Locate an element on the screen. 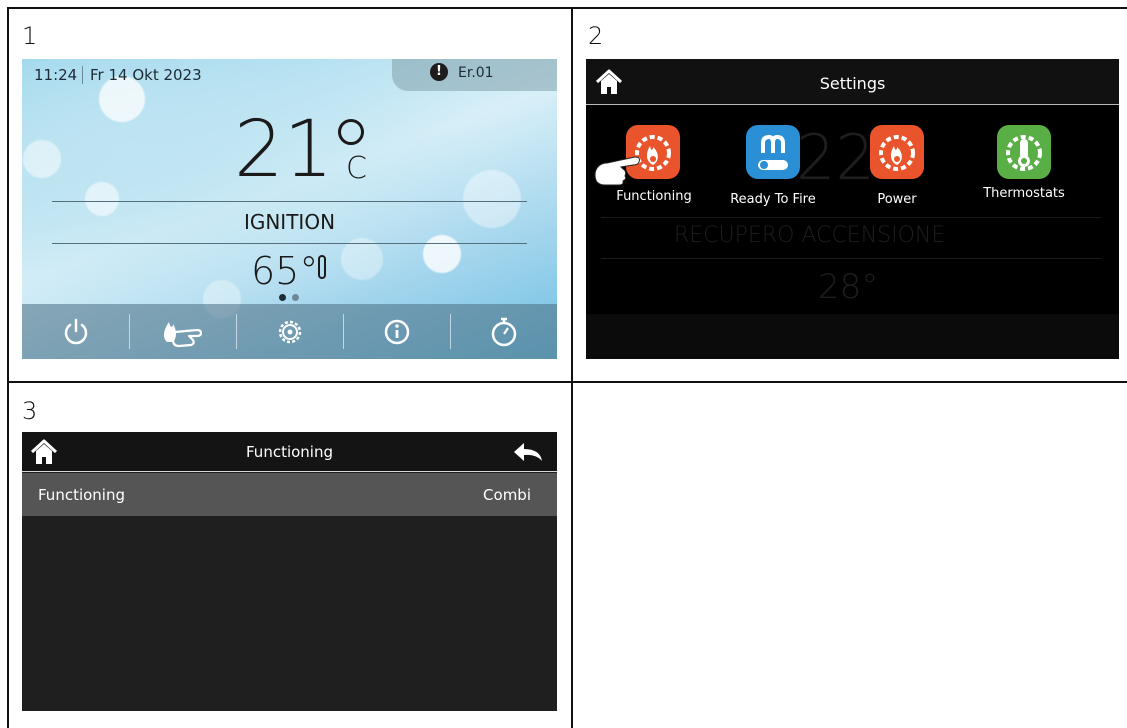 This screenshot has width=1127, height=728. ready-to-fire-app-button is located at coordinates (773, 152).